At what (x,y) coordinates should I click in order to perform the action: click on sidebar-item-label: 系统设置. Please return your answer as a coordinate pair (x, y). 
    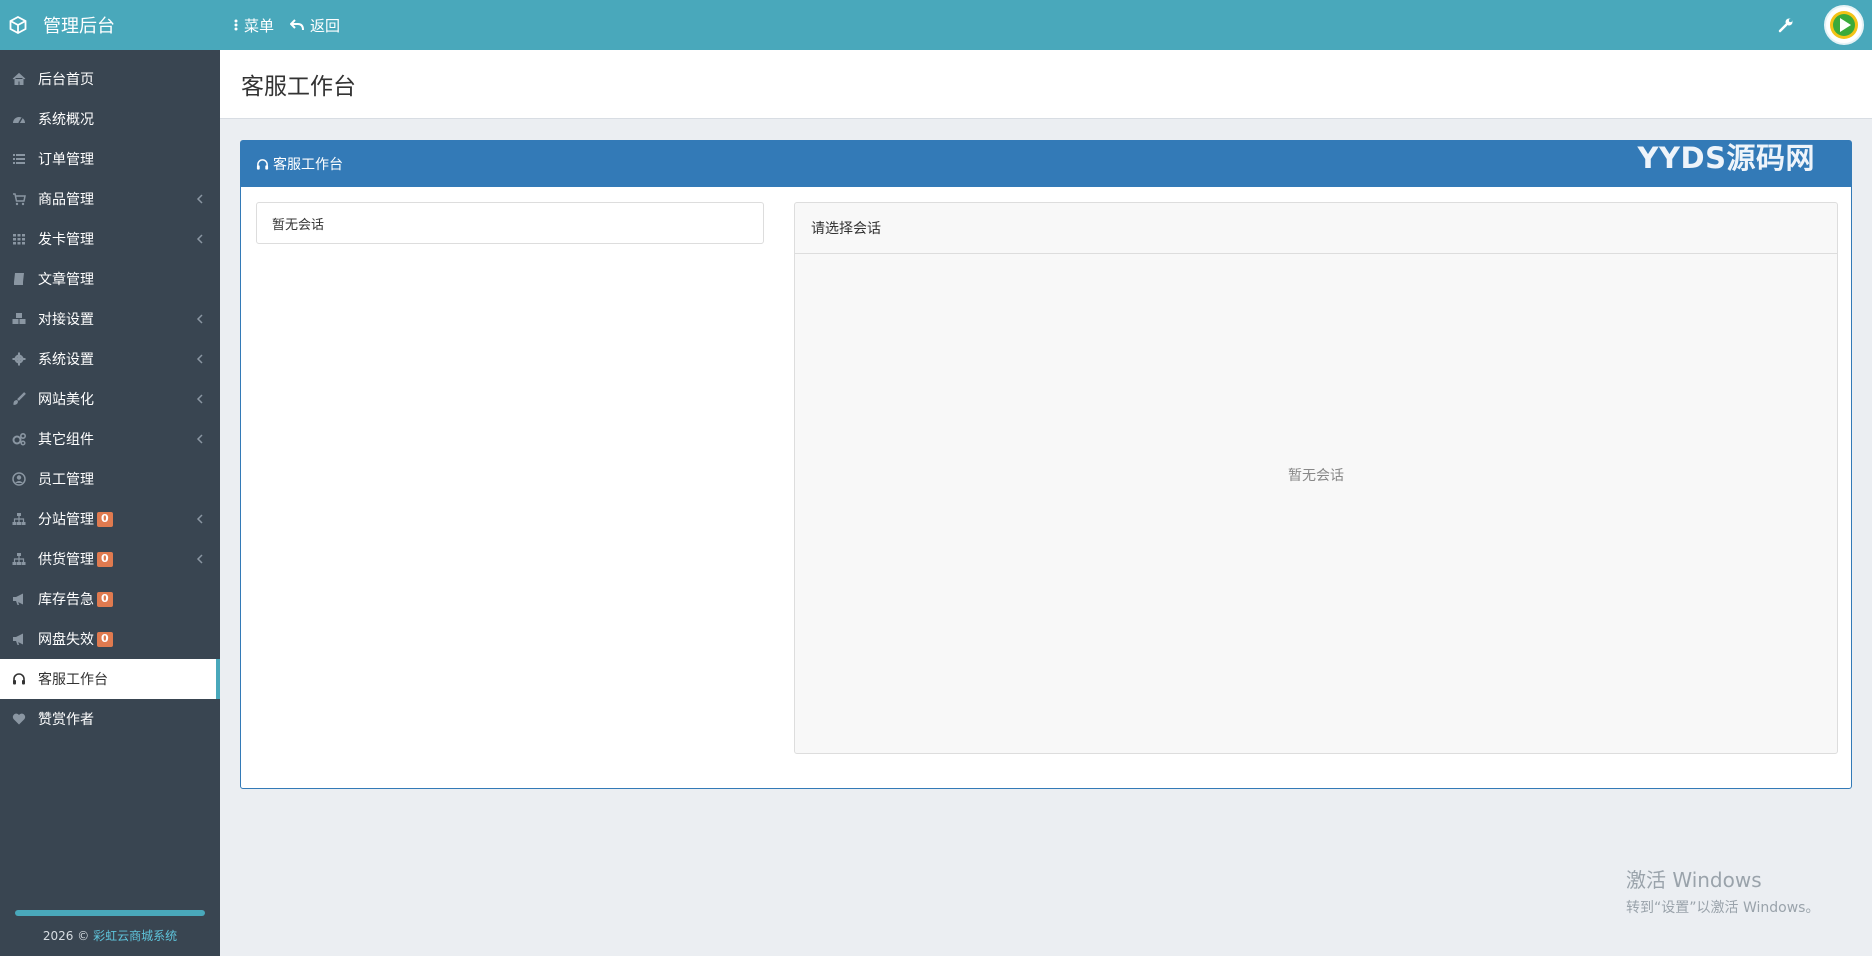
    Looking at the image, I should click on (66, 360).